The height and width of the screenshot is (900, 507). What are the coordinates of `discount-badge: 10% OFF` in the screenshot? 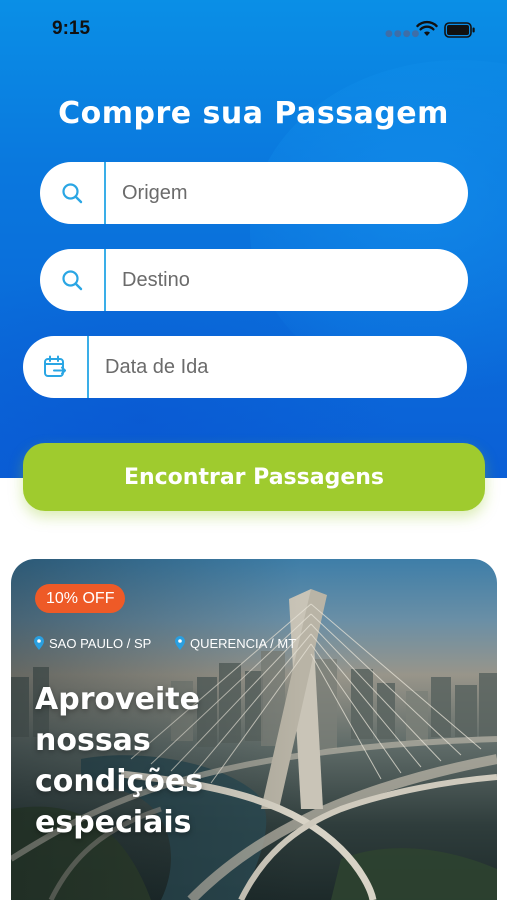 It's located at (80, 598).